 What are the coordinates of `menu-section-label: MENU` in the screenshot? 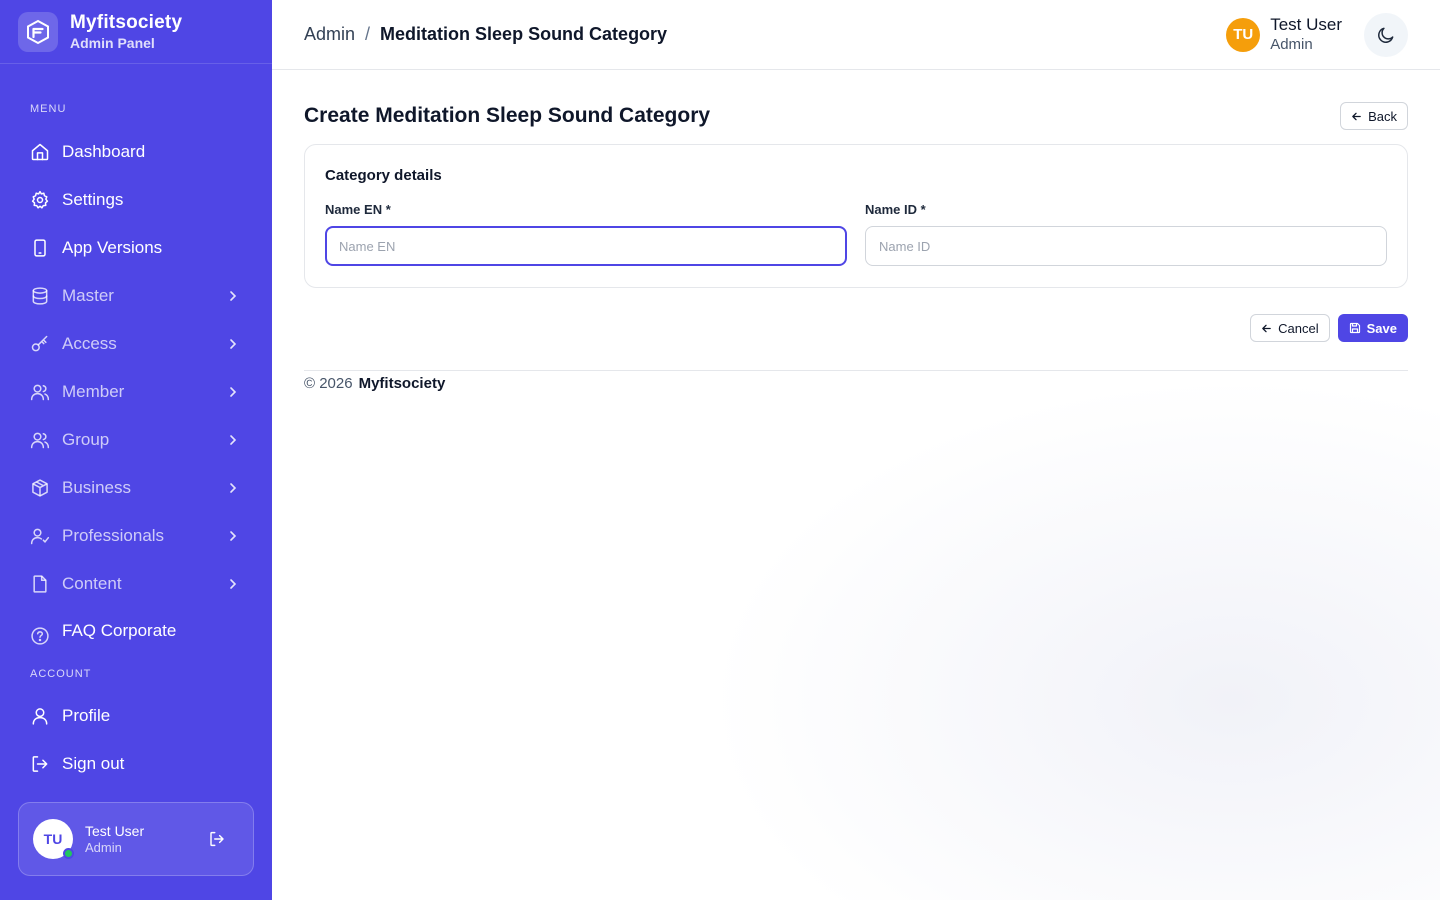 It's located at (48, 109).